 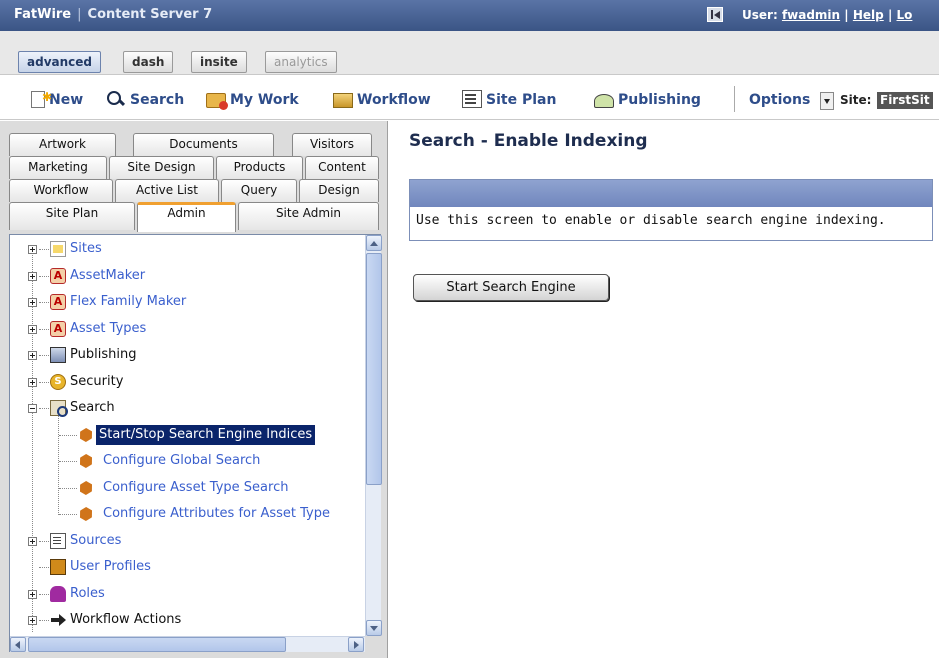 I want to click on siteplan-icon, so click(x=472, y=99).